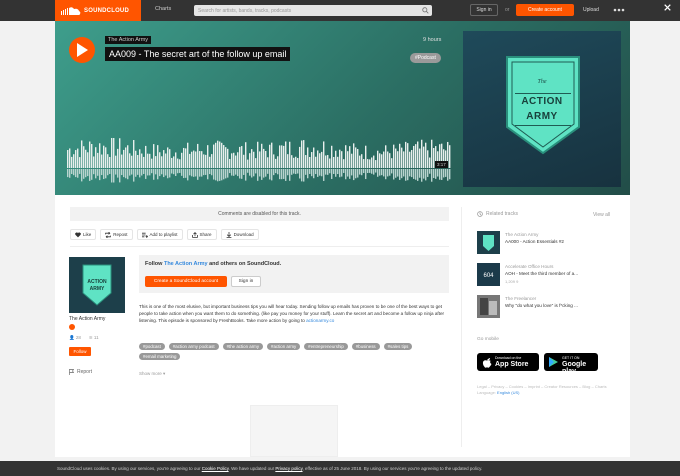  What do you see at coordinates (80, 351) in the screenshot?
I see `follow-button: Follow` at bounding box center [80, 351].